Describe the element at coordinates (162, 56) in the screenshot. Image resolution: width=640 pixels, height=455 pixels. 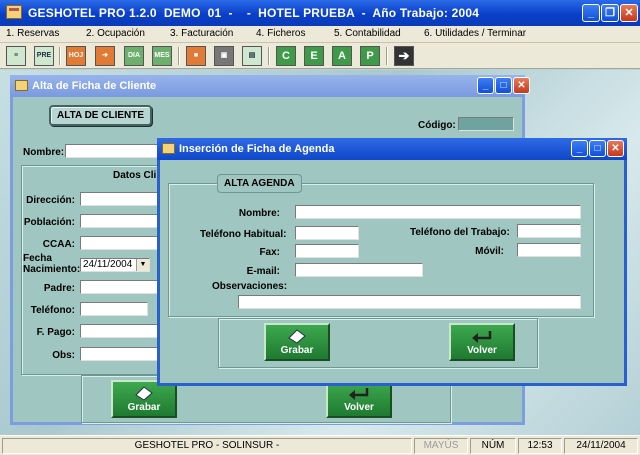
I see `mes-button: MES` at that location.